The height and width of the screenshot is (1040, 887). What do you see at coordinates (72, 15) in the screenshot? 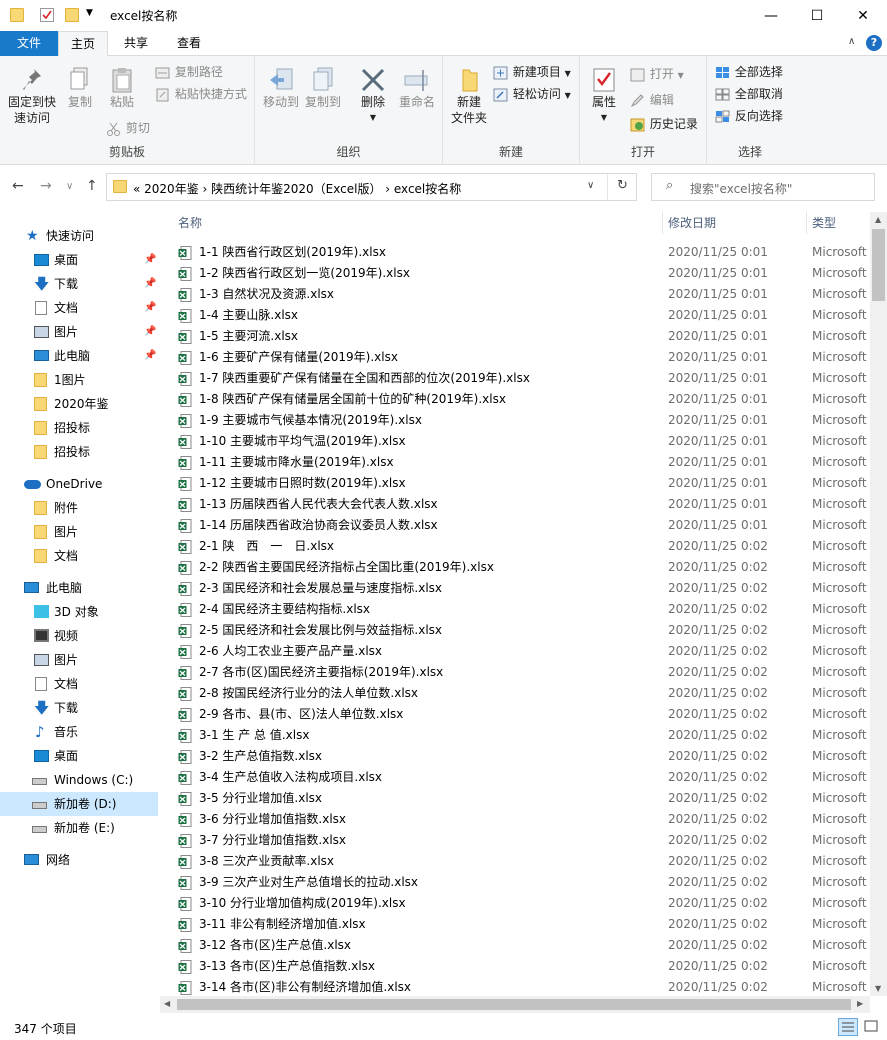
I see `new-folder-quick-icon` at bounding box center [72, 15].